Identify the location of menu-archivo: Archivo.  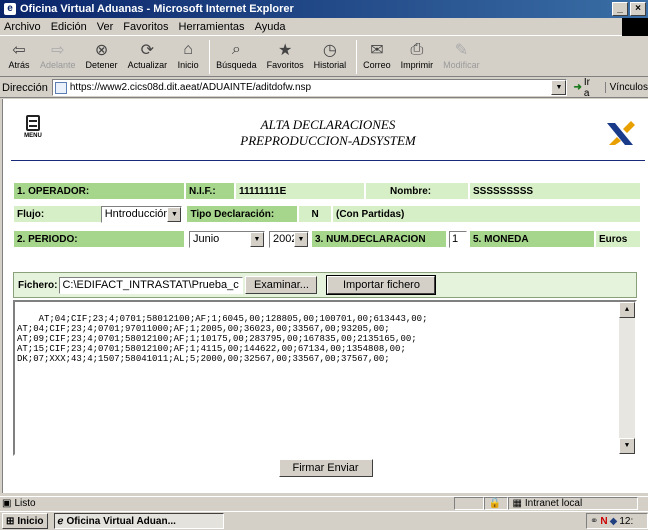
(22, 27).